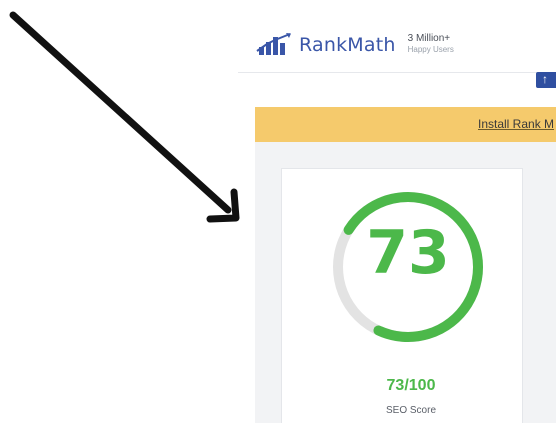 This screenshot has height=423, width=556. I want to click on rankmath-logo-icon, so click(274, 45).